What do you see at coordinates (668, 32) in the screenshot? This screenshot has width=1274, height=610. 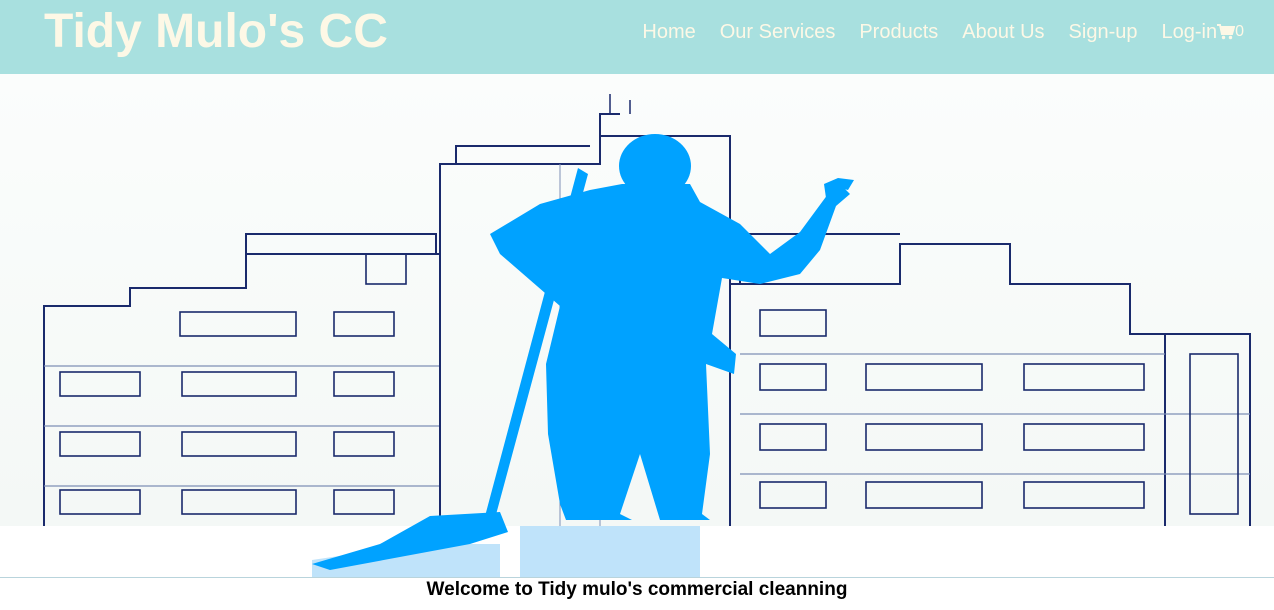 I see `nav-home: Home` at bounding box center [668, 32].